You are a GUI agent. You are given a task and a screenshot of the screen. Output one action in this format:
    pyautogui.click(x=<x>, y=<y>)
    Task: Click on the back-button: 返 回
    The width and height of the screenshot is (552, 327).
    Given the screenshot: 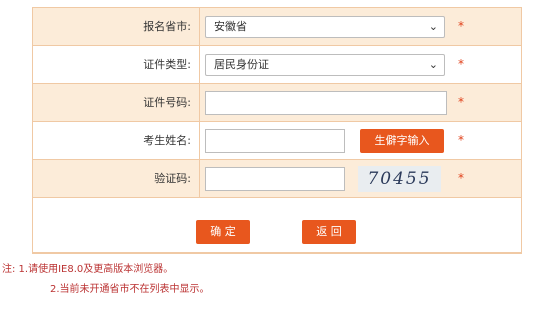 What is the action you would take?
    pyautogui.click(x=329, y=232)
    